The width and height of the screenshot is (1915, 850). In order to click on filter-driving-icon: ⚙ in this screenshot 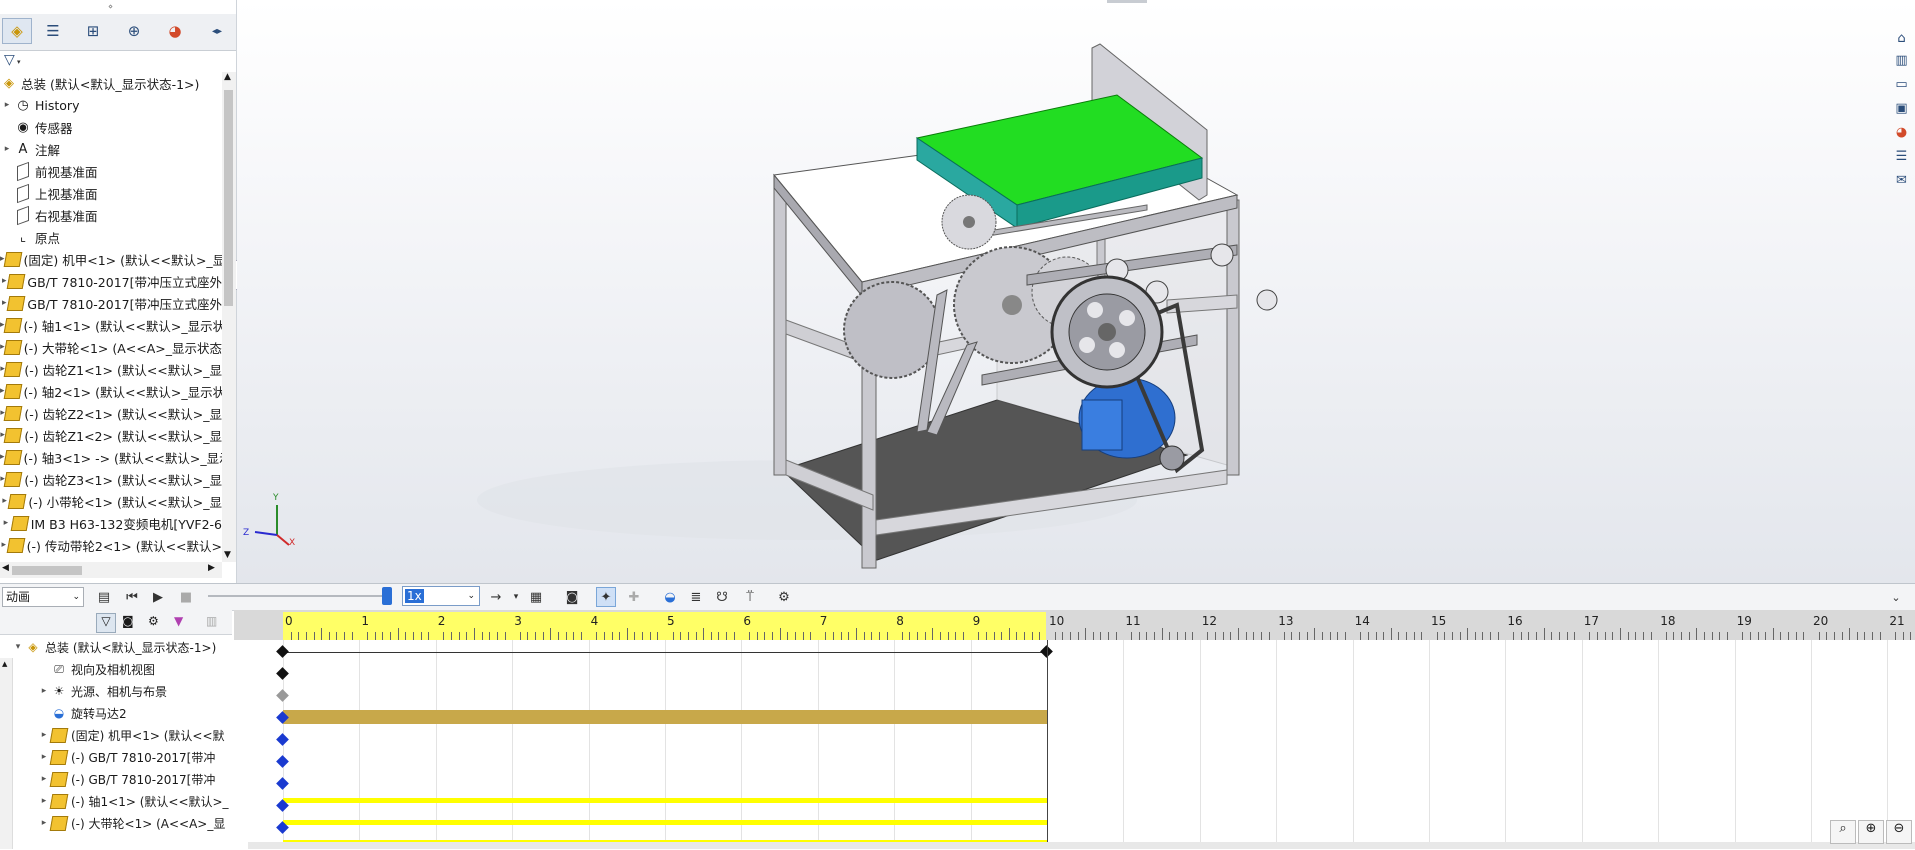, I will do `click(153, 621)`.